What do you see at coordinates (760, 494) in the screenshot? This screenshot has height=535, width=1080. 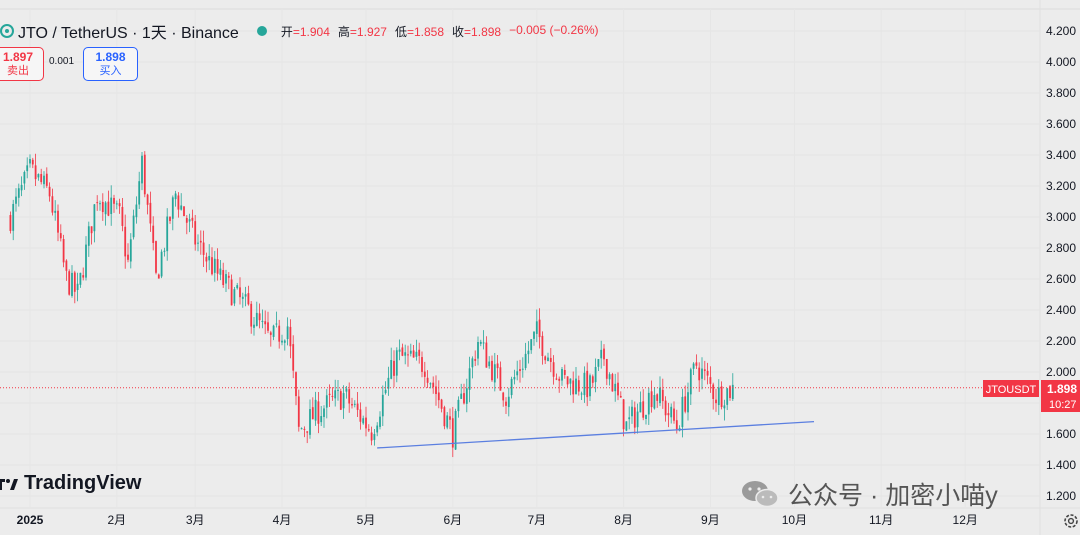 I see `wechat-icon` at bounding box center [760, 494].